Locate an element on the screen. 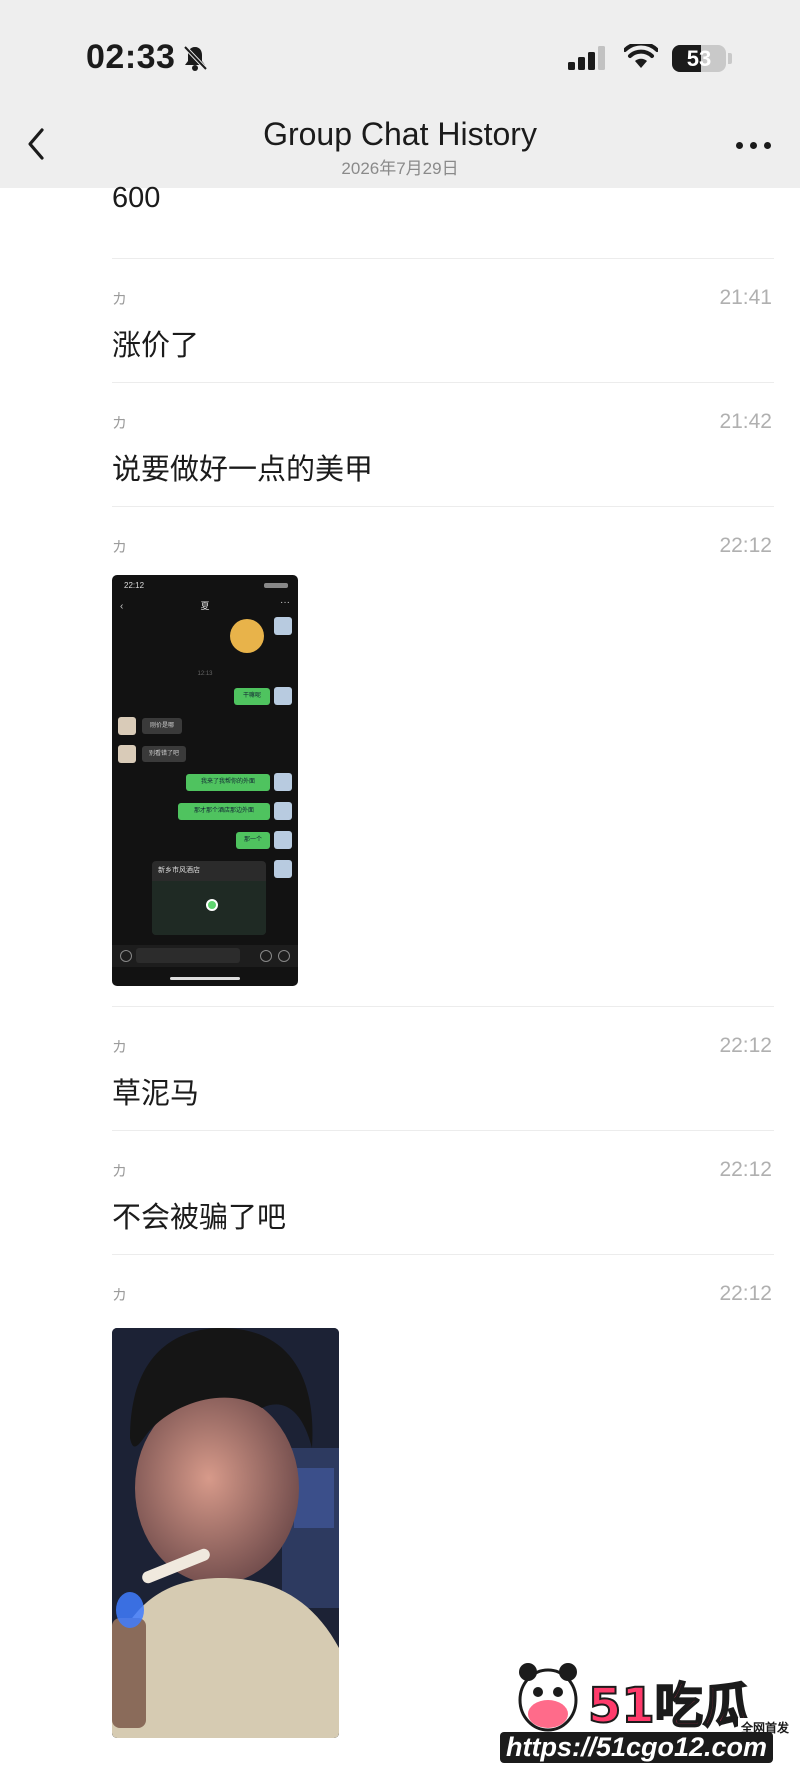 The width and height of the screenshot is (800, 1771). message-time: 21:41 is located at coordinates (745, 297).